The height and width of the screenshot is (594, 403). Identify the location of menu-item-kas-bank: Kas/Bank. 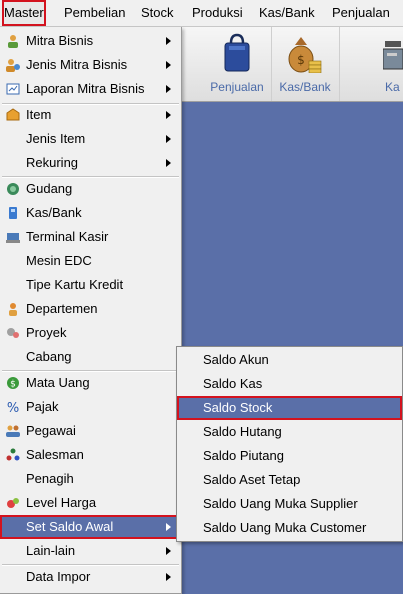
(90, 213).